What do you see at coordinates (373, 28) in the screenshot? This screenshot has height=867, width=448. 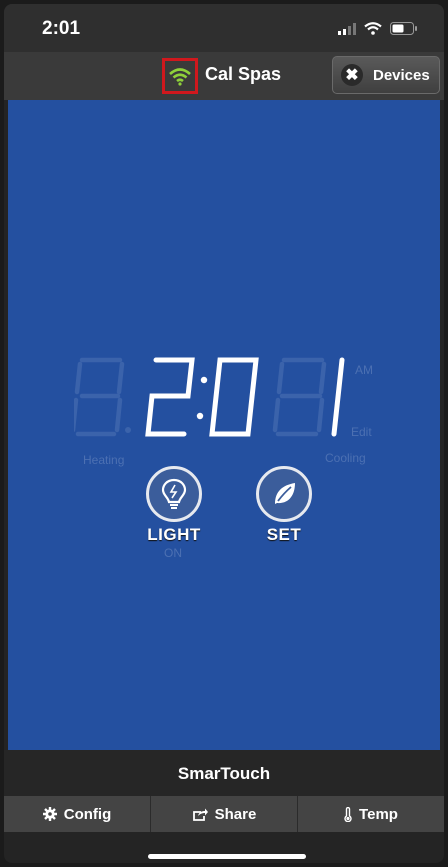 I see `wifi-status-icon` at bounding box center [373, 28].